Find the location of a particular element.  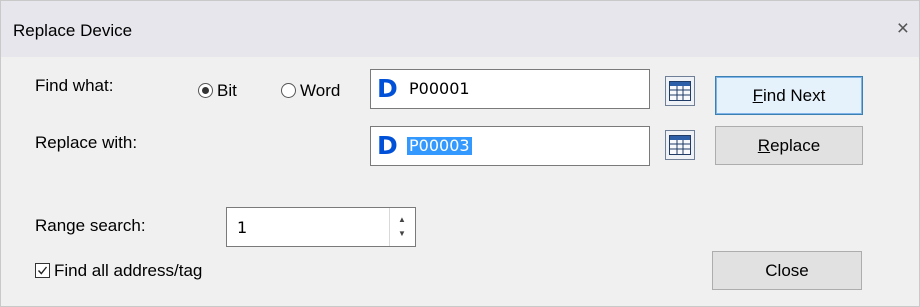

radio-word is located at coordinates (288, 90).